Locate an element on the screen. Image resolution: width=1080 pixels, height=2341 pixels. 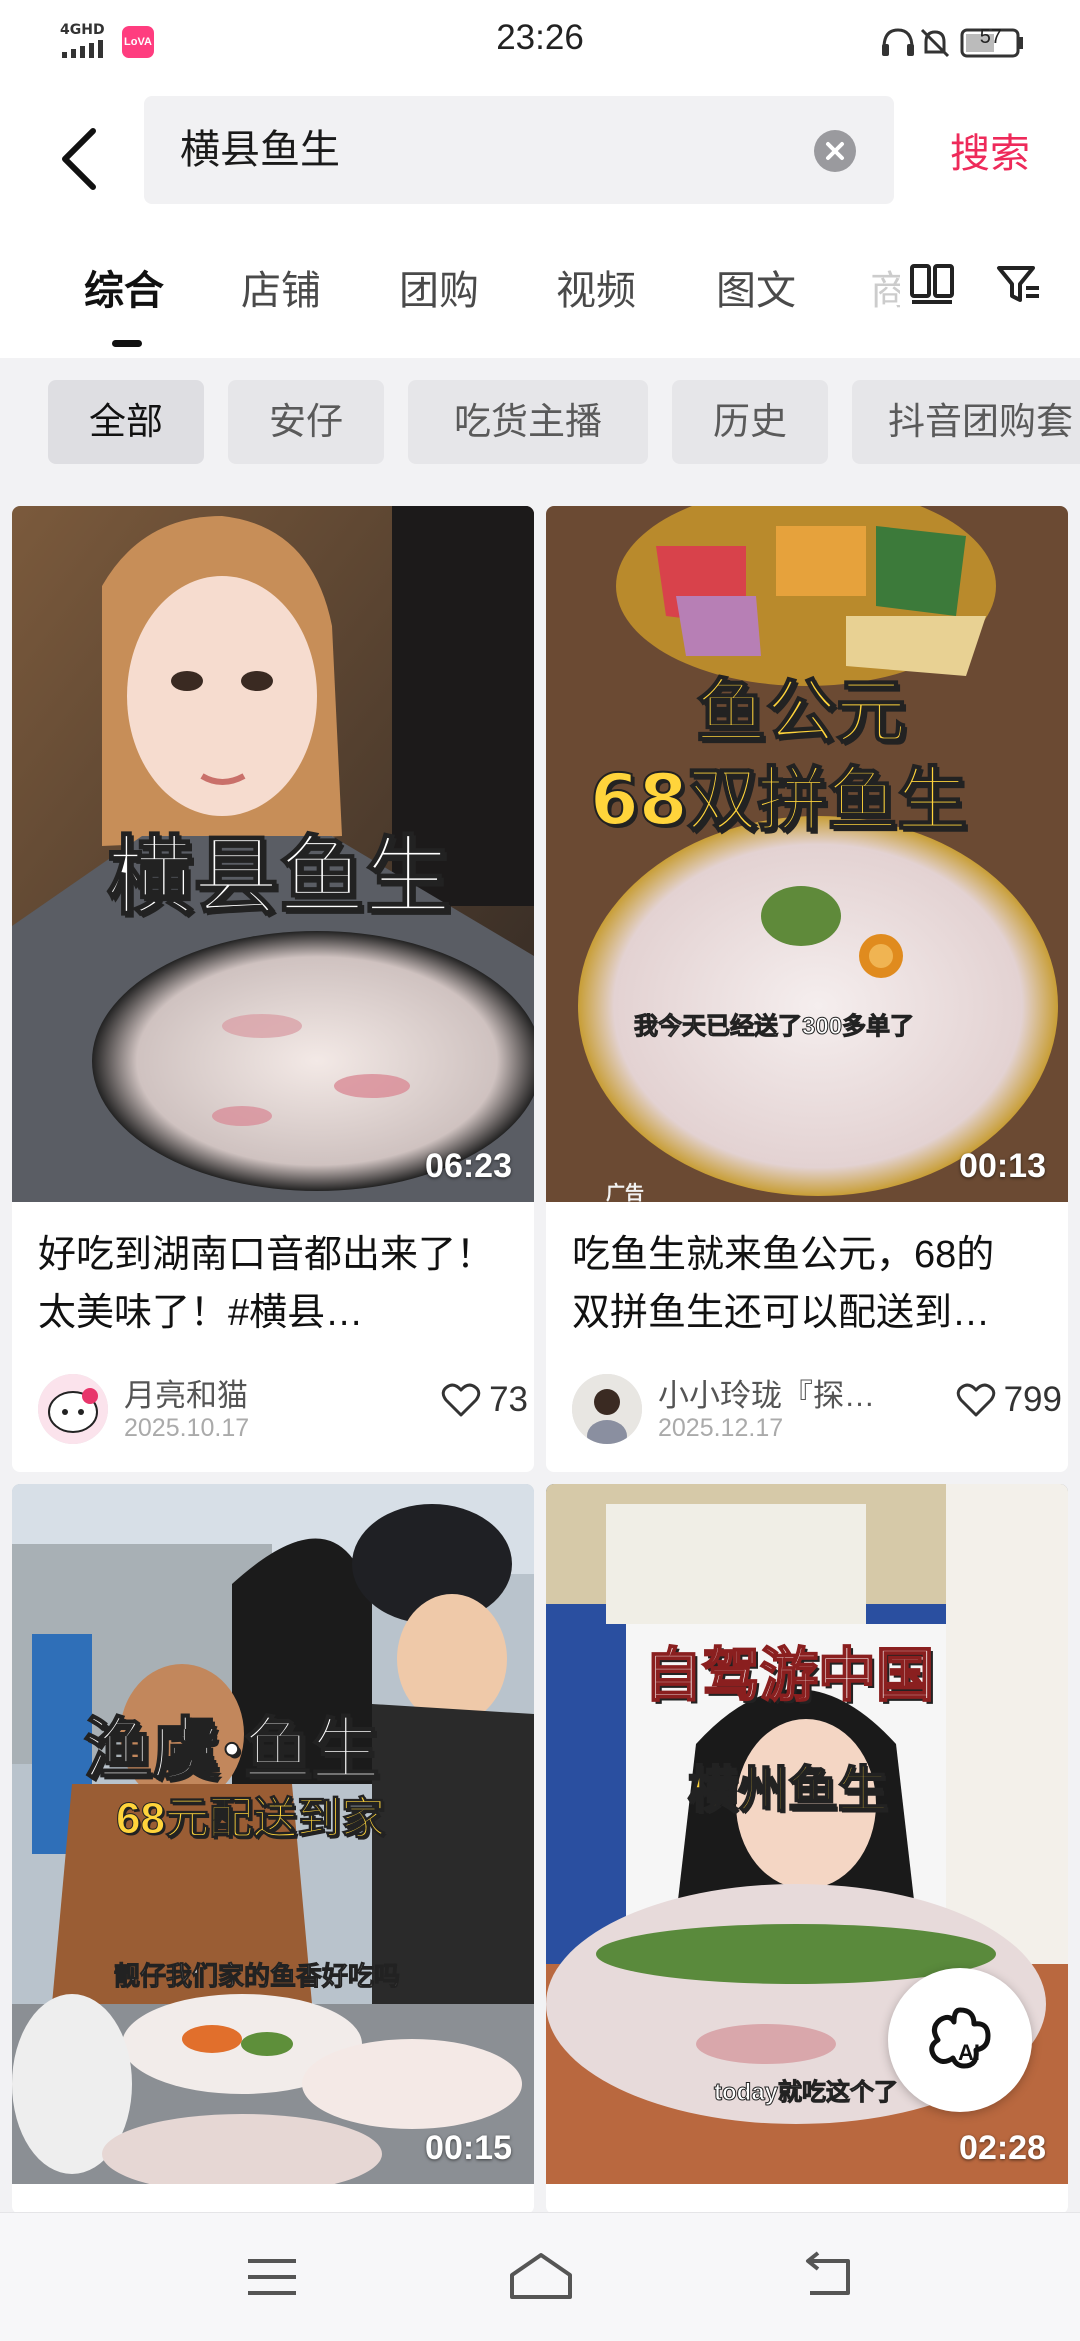
ai-flower-icon: AI is located at coordinates (960, 2038).